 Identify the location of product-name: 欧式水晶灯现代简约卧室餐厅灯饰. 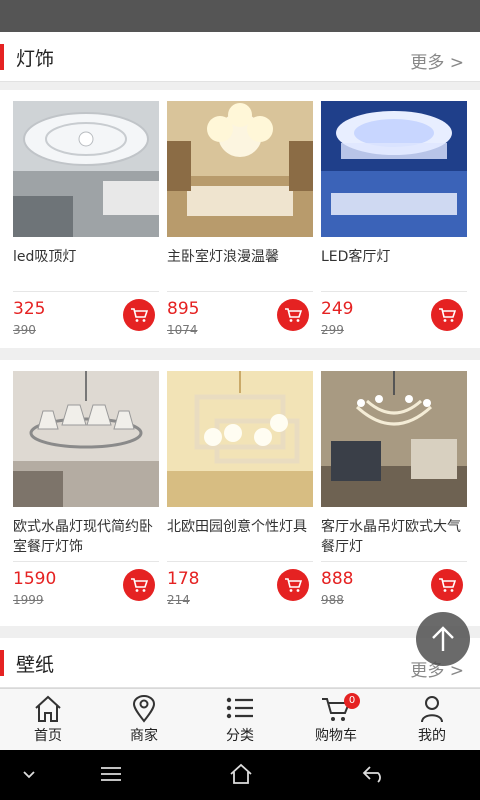
(87, 537).